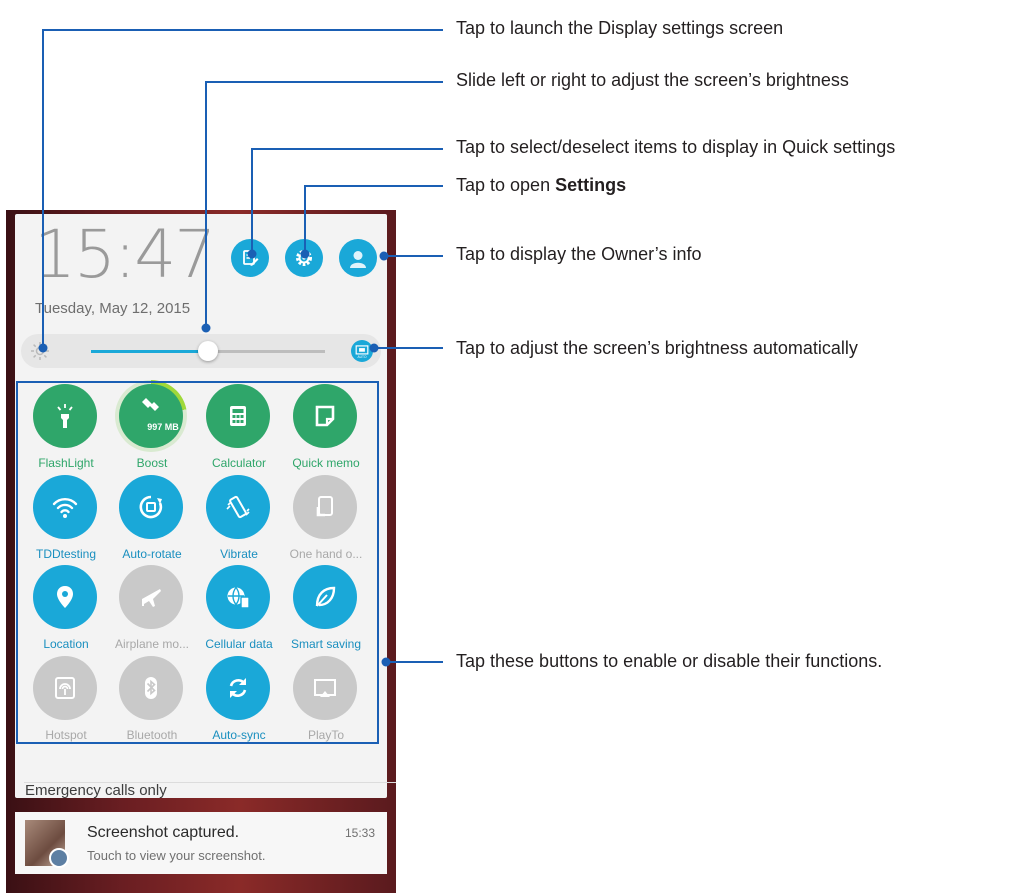  Describe the element at coordinates (113, 308) in the screenshot. I see `date: Tuesday, May 12, 2015` at that location.